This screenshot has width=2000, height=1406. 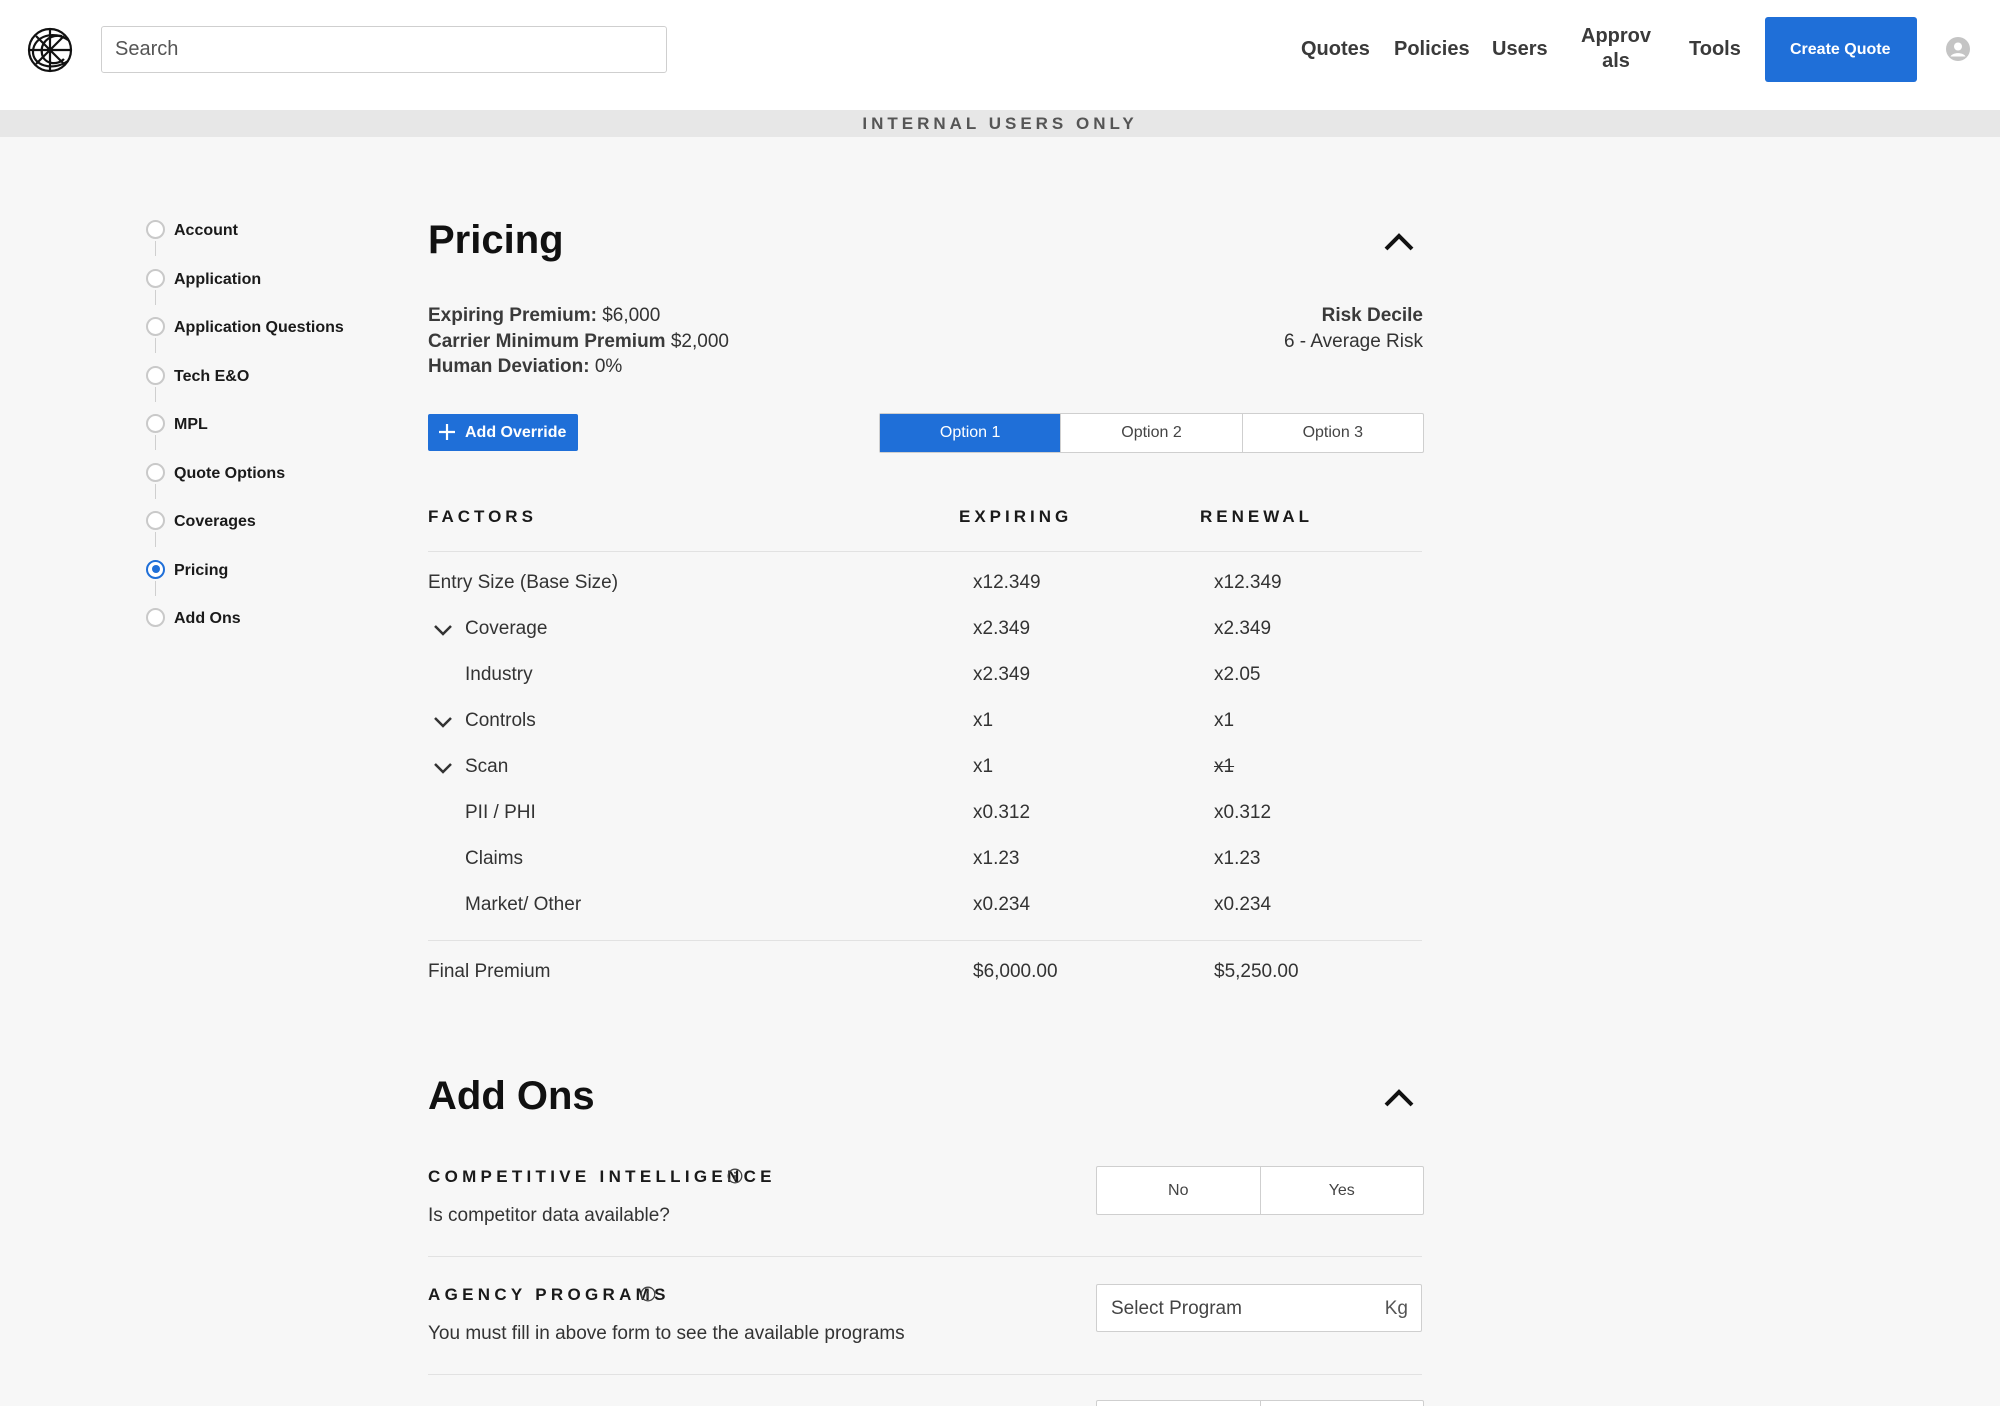 I want to click on stepper-item-label: Application Questions, so click(x=259, y=327).